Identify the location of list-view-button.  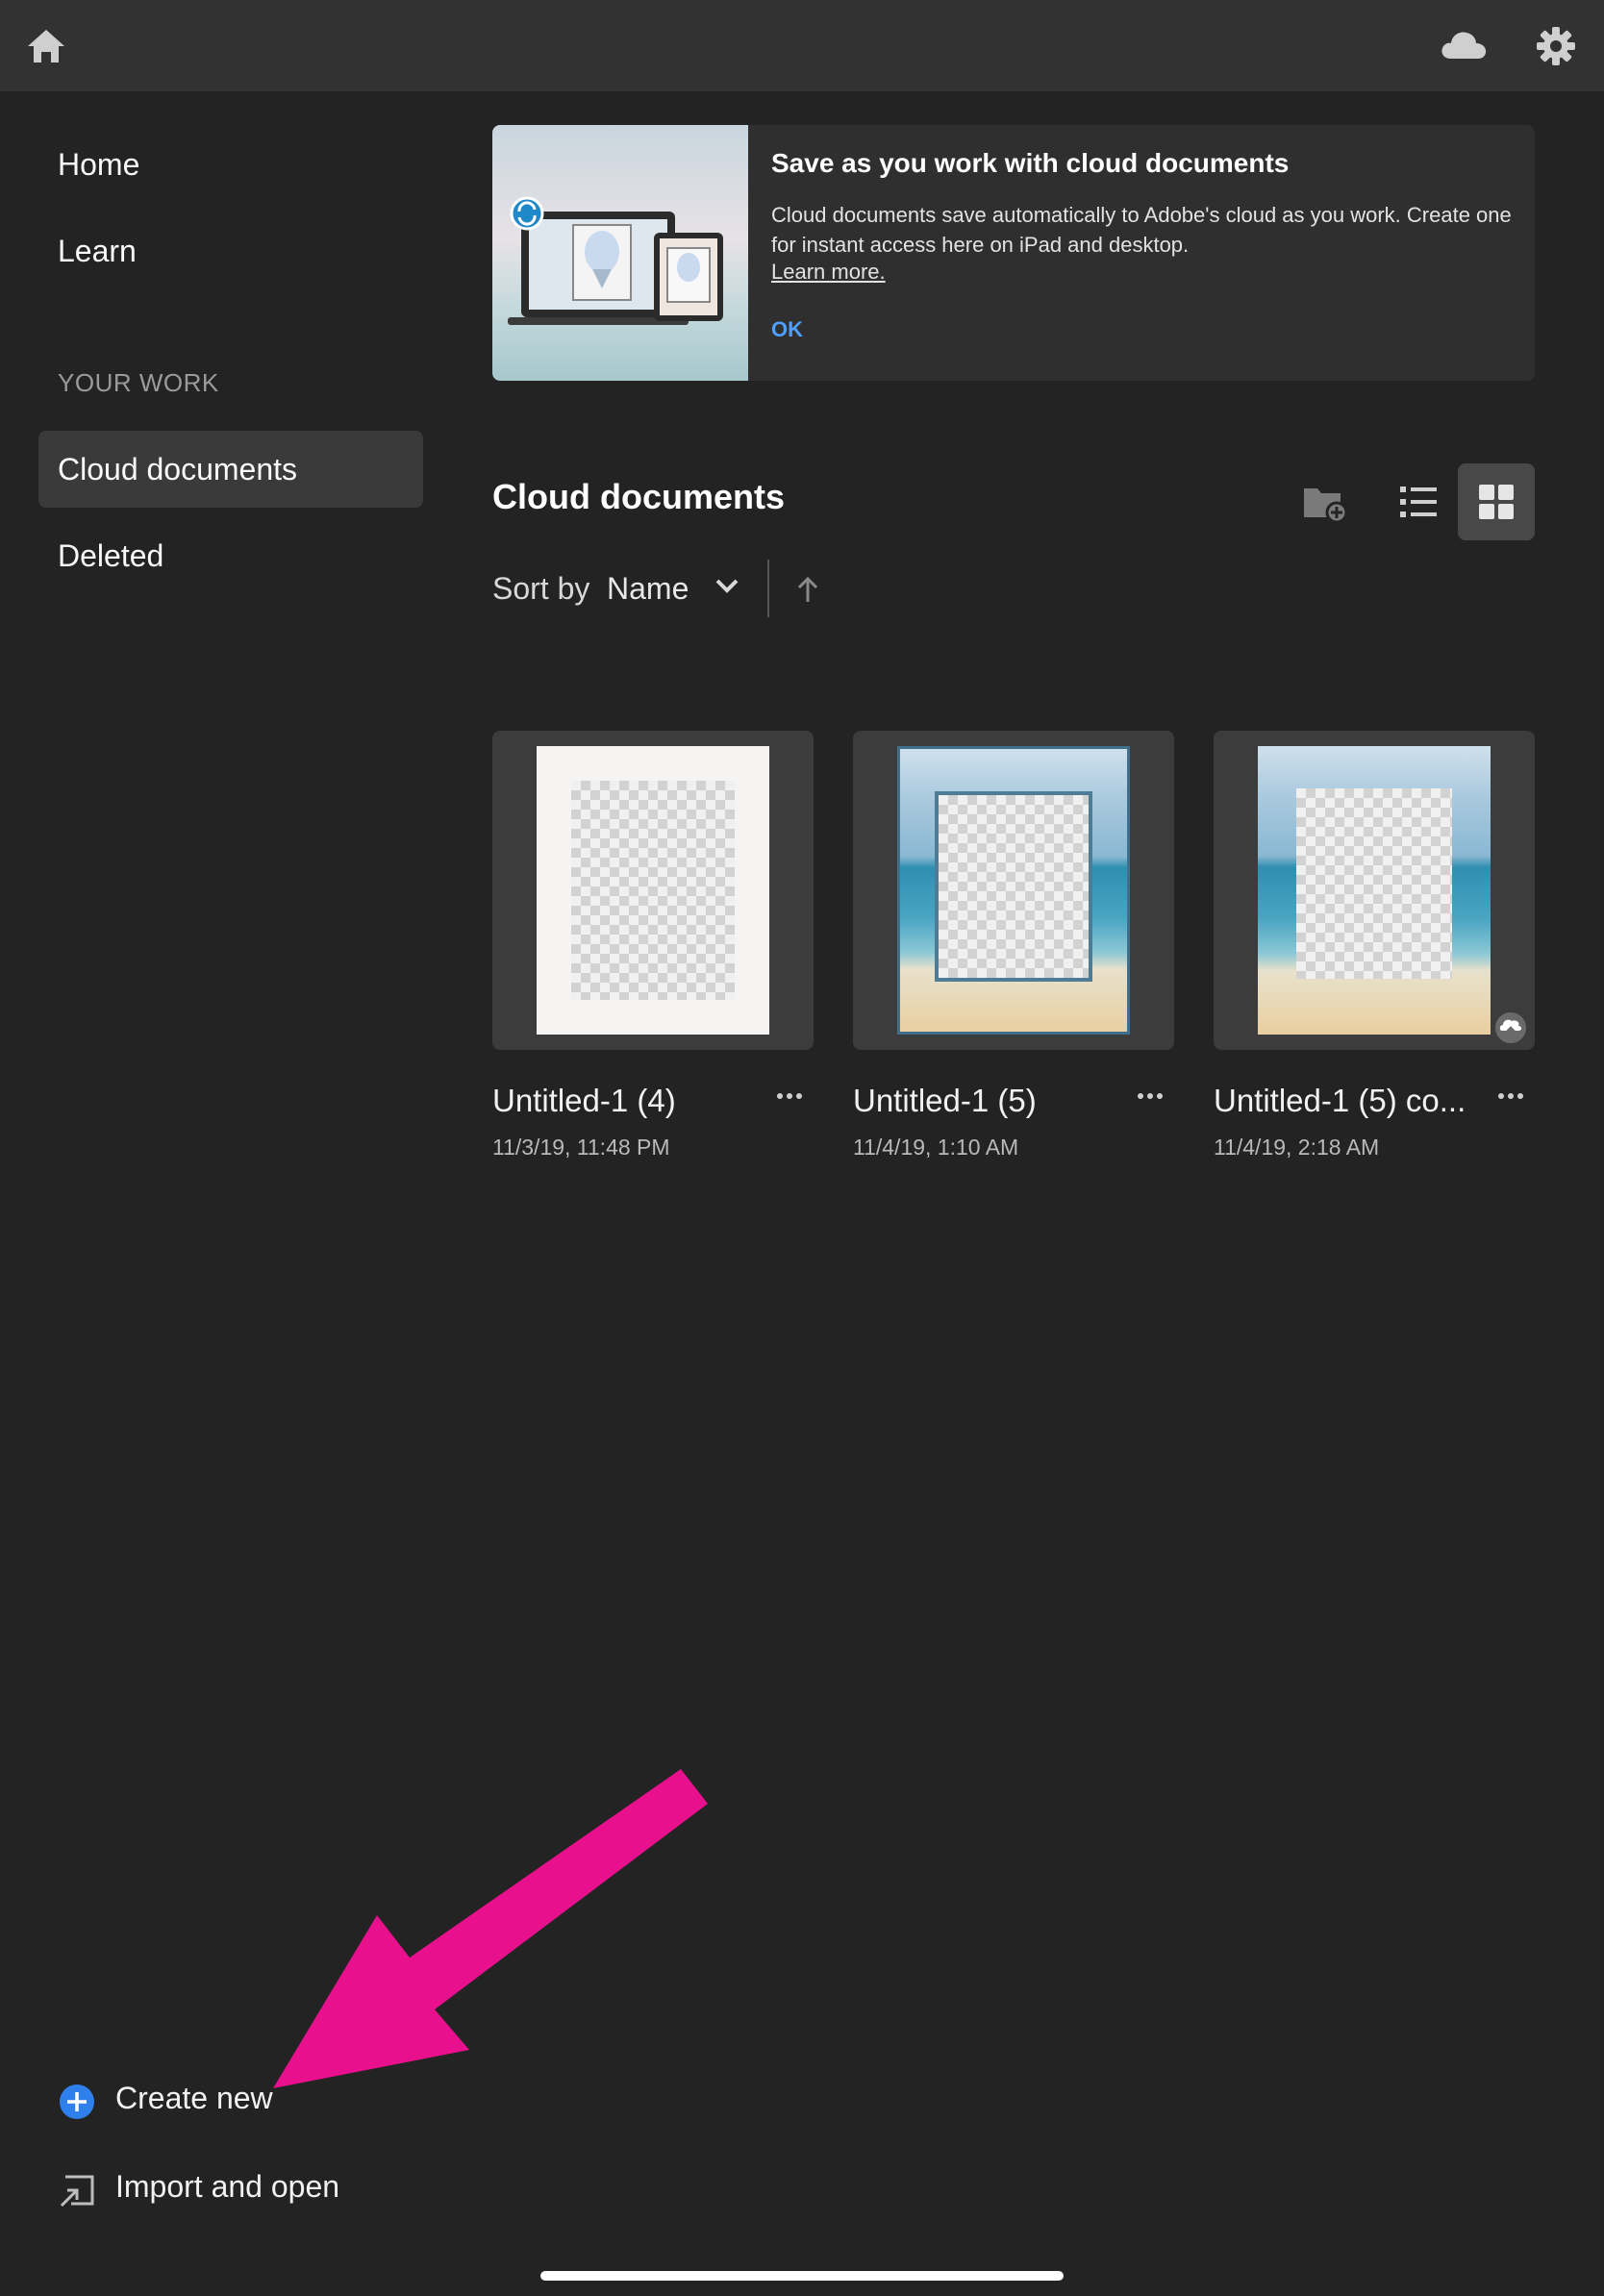
(1417, 502).